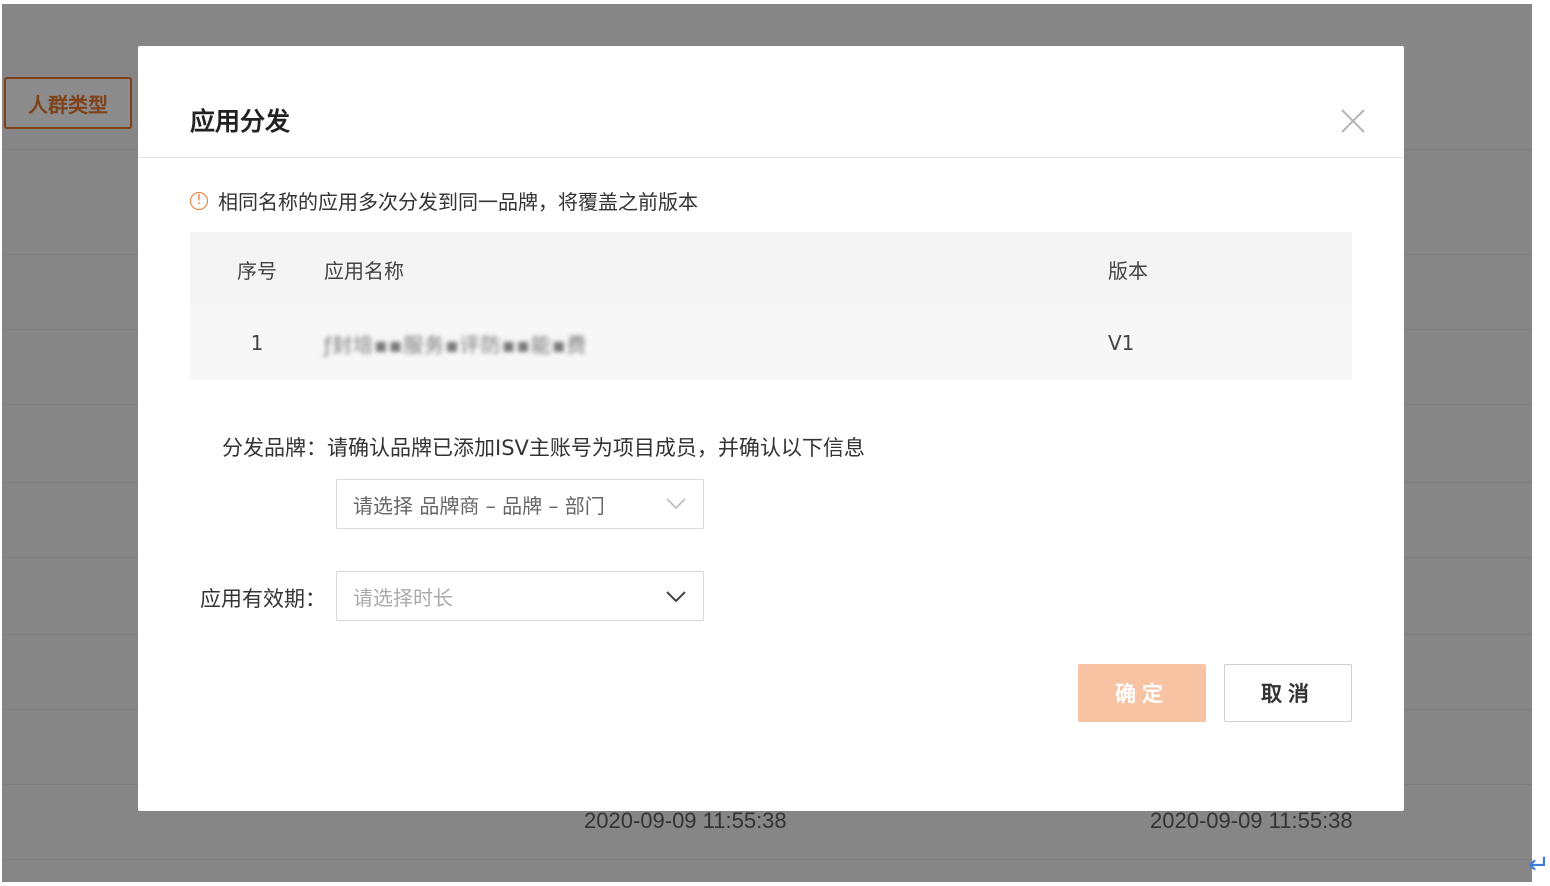 The width and height of the screenshot is (1550, 886). I want to click on confirm-button: 确定, so click(1142, 693).